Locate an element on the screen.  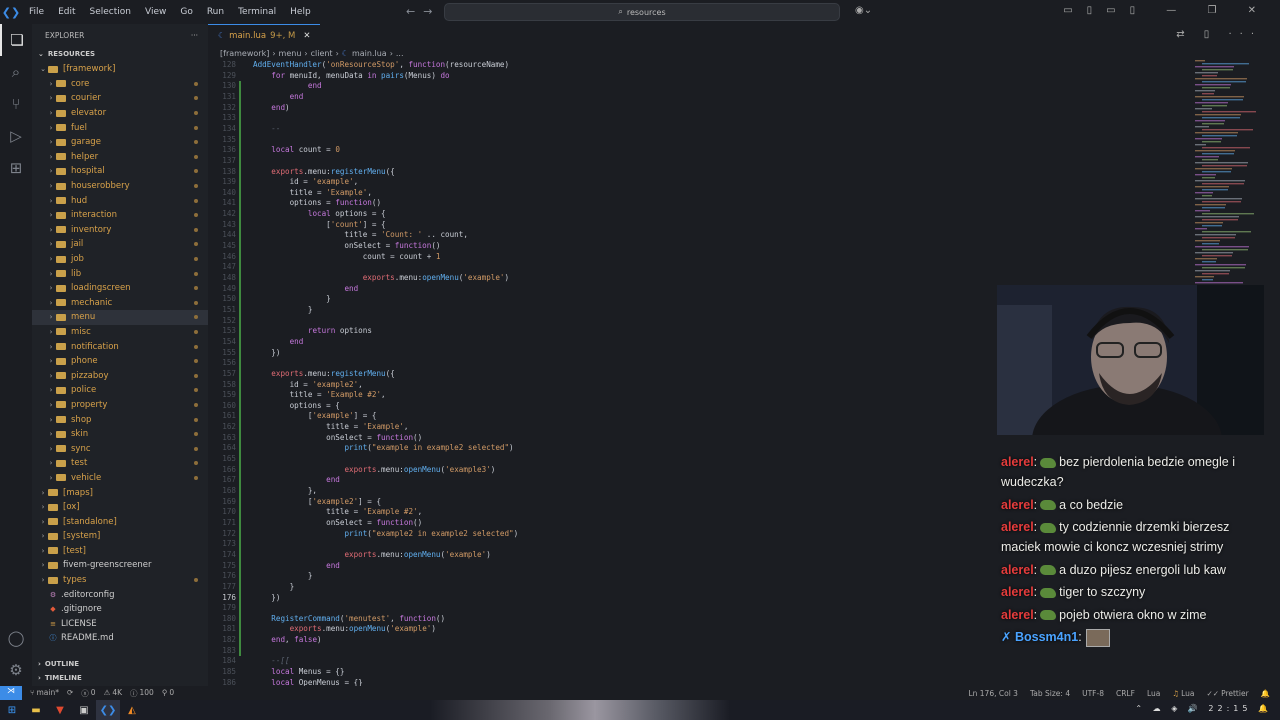
folder-item: › job is located at coordinates (120, 259).